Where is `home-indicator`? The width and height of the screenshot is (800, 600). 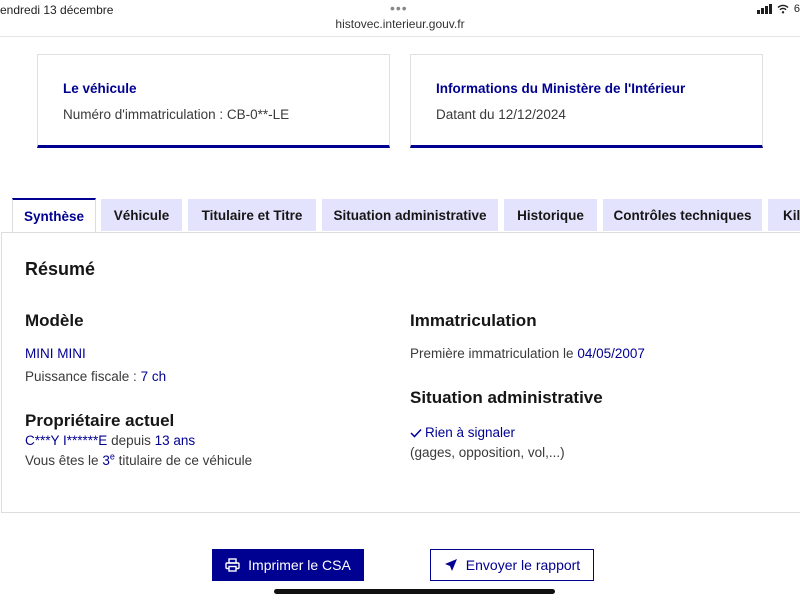 home-indicator is located at coordinates (414, 591).